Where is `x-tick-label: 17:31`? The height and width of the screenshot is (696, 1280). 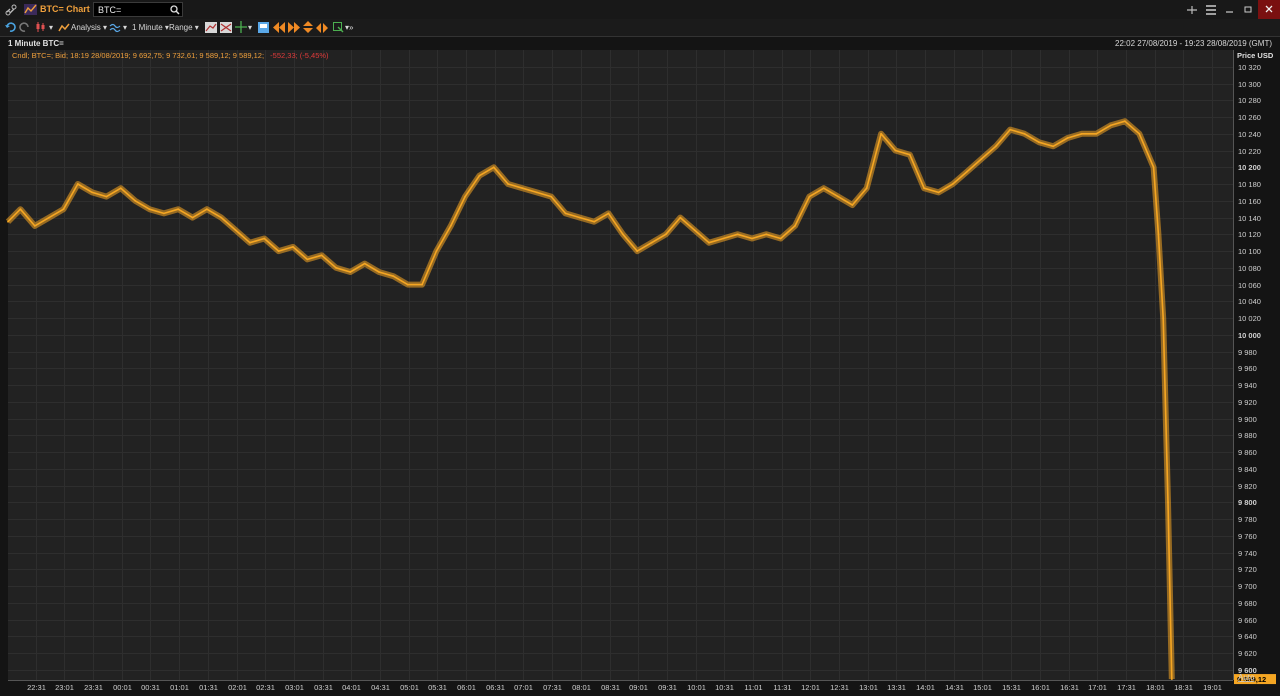 x-tick-label: 17:31 is located at coordinates (1126, 687).